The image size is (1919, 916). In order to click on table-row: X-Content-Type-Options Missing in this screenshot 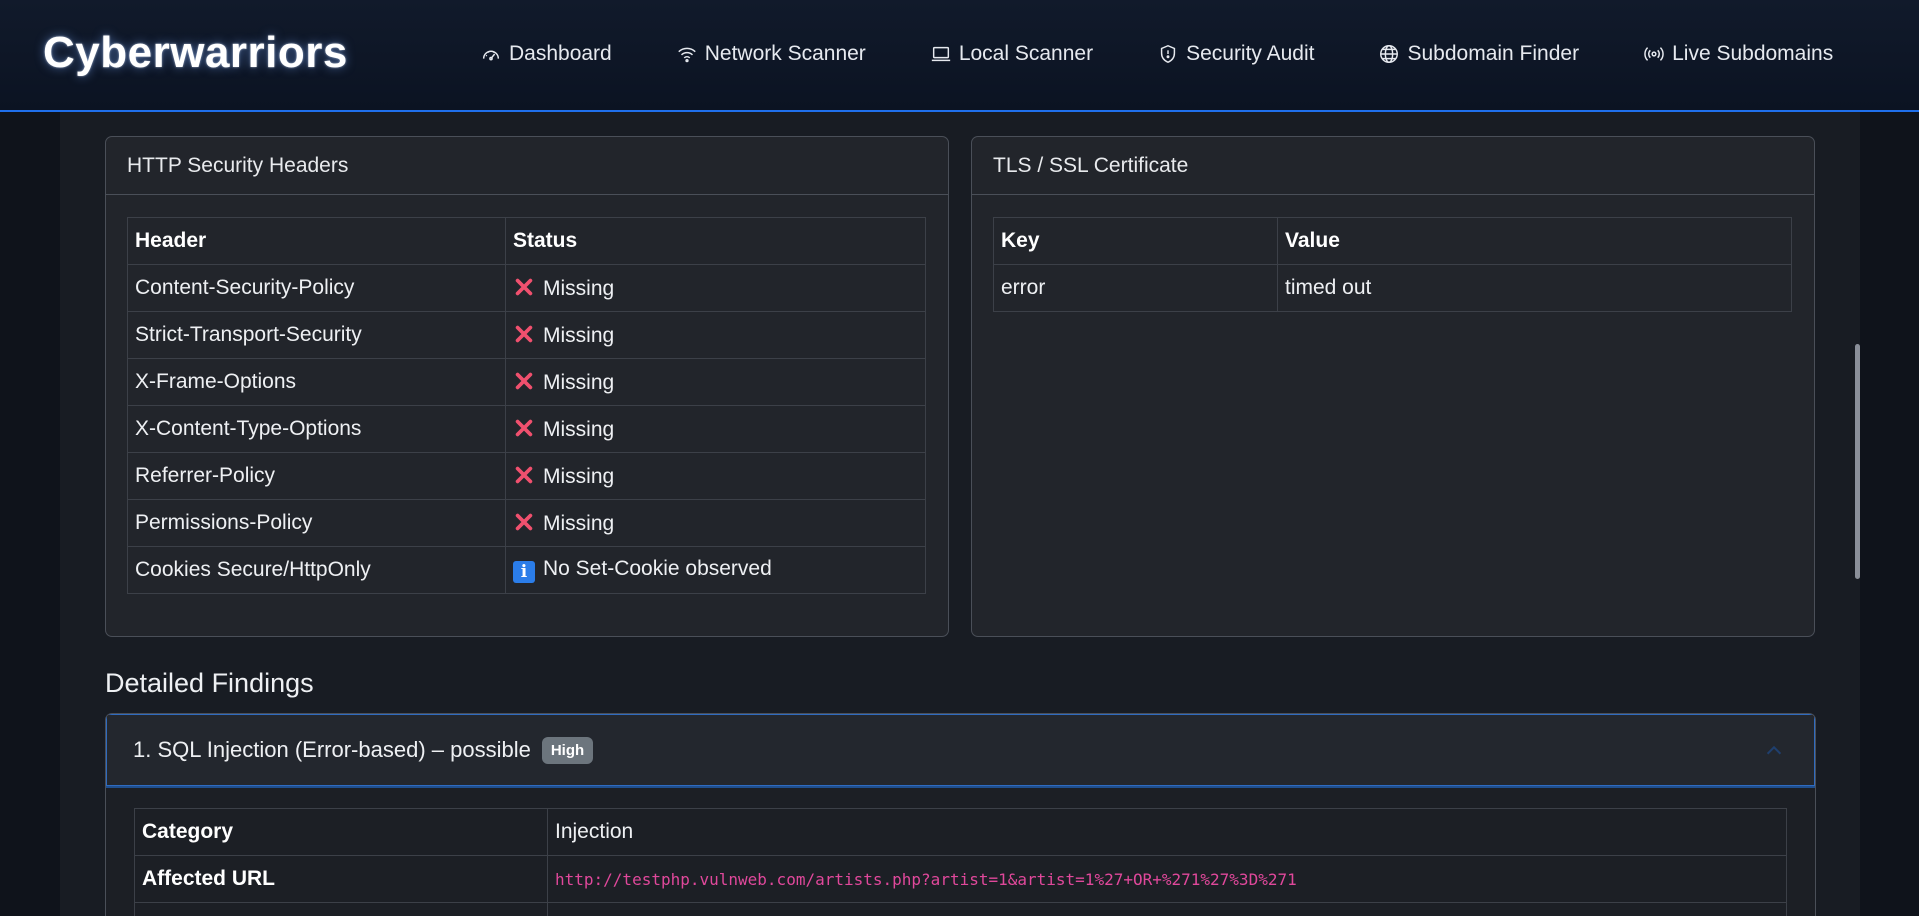, I will do `click(526, 429)`.